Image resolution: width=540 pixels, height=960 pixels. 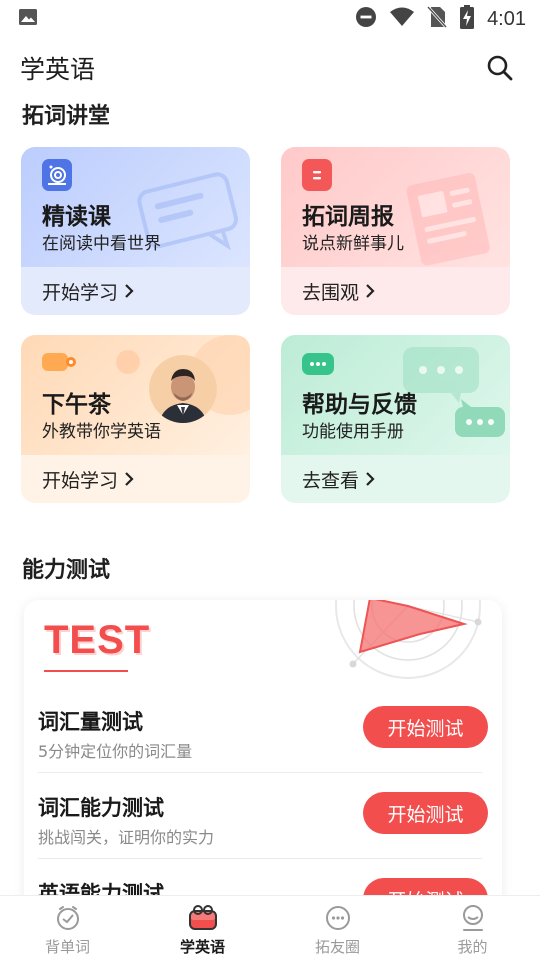 What do you see at coordinates (57, 177) in the screenshot?
I see `snail-icon` at bounding box center [57, 177].